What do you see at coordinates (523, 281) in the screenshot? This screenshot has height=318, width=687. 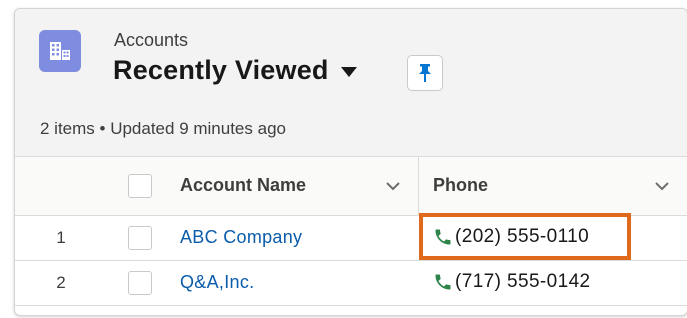 I see `phone-number: (717) 555-0142` at bounding box center [523, 281].